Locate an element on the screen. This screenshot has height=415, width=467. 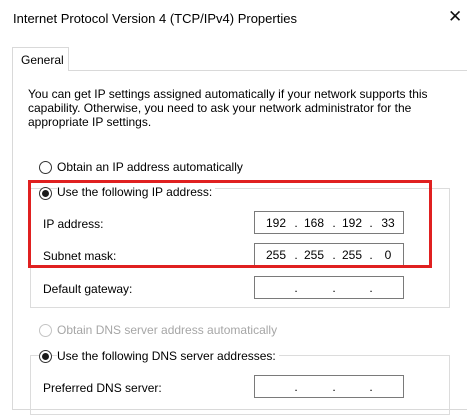
ip-octet-3: 192 is located at coordinates (352, 223).